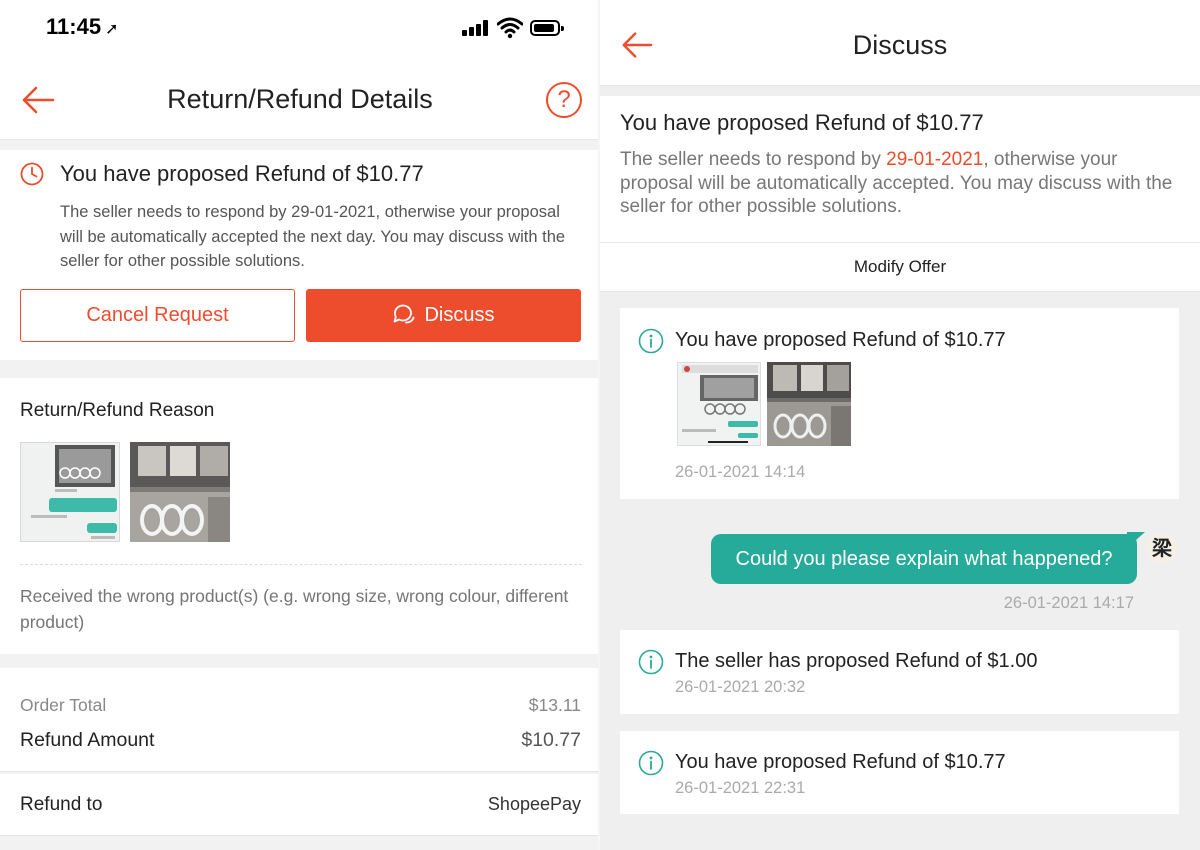 This screenshot has height=850, width=1200. Describe the element at coordinates (510, 28) in the screenshot. I see `wifi-icon` at that location.